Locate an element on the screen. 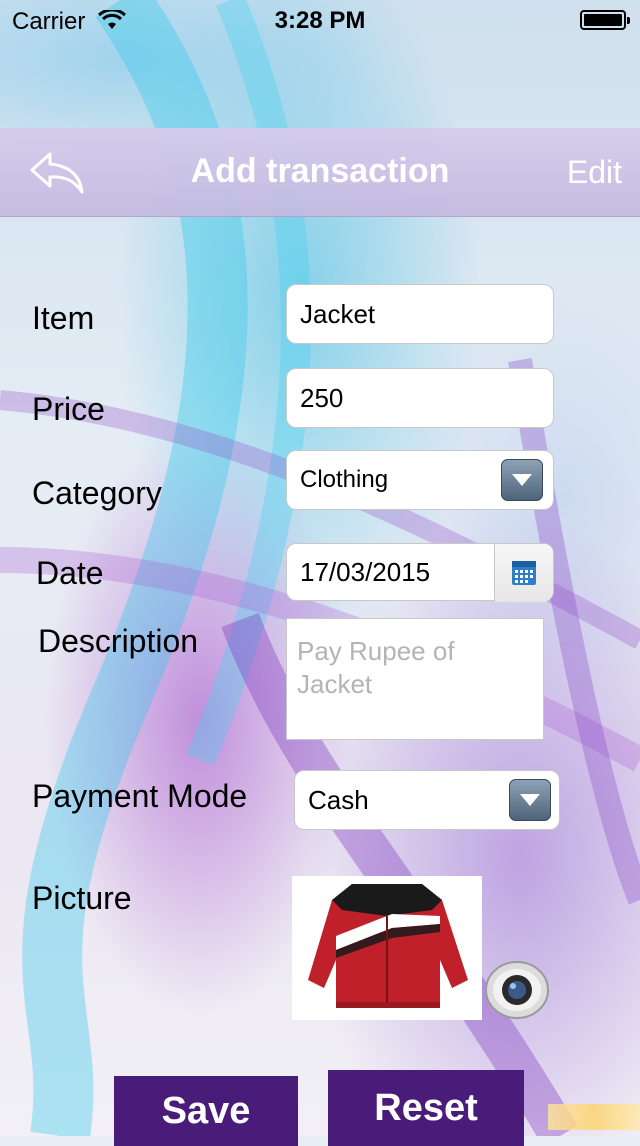  banner-strip is located at coordinates (594, 1117).